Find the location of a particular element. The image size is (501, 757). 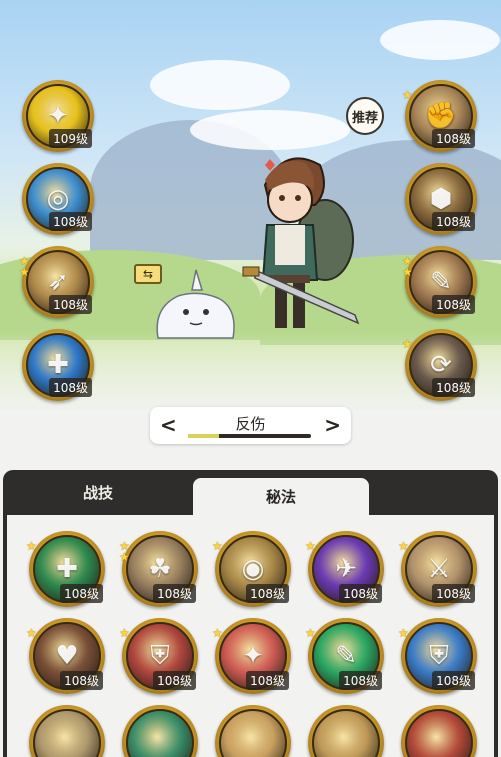

blue-shield-icon: ⛨ is located at coordinates (439, 656).